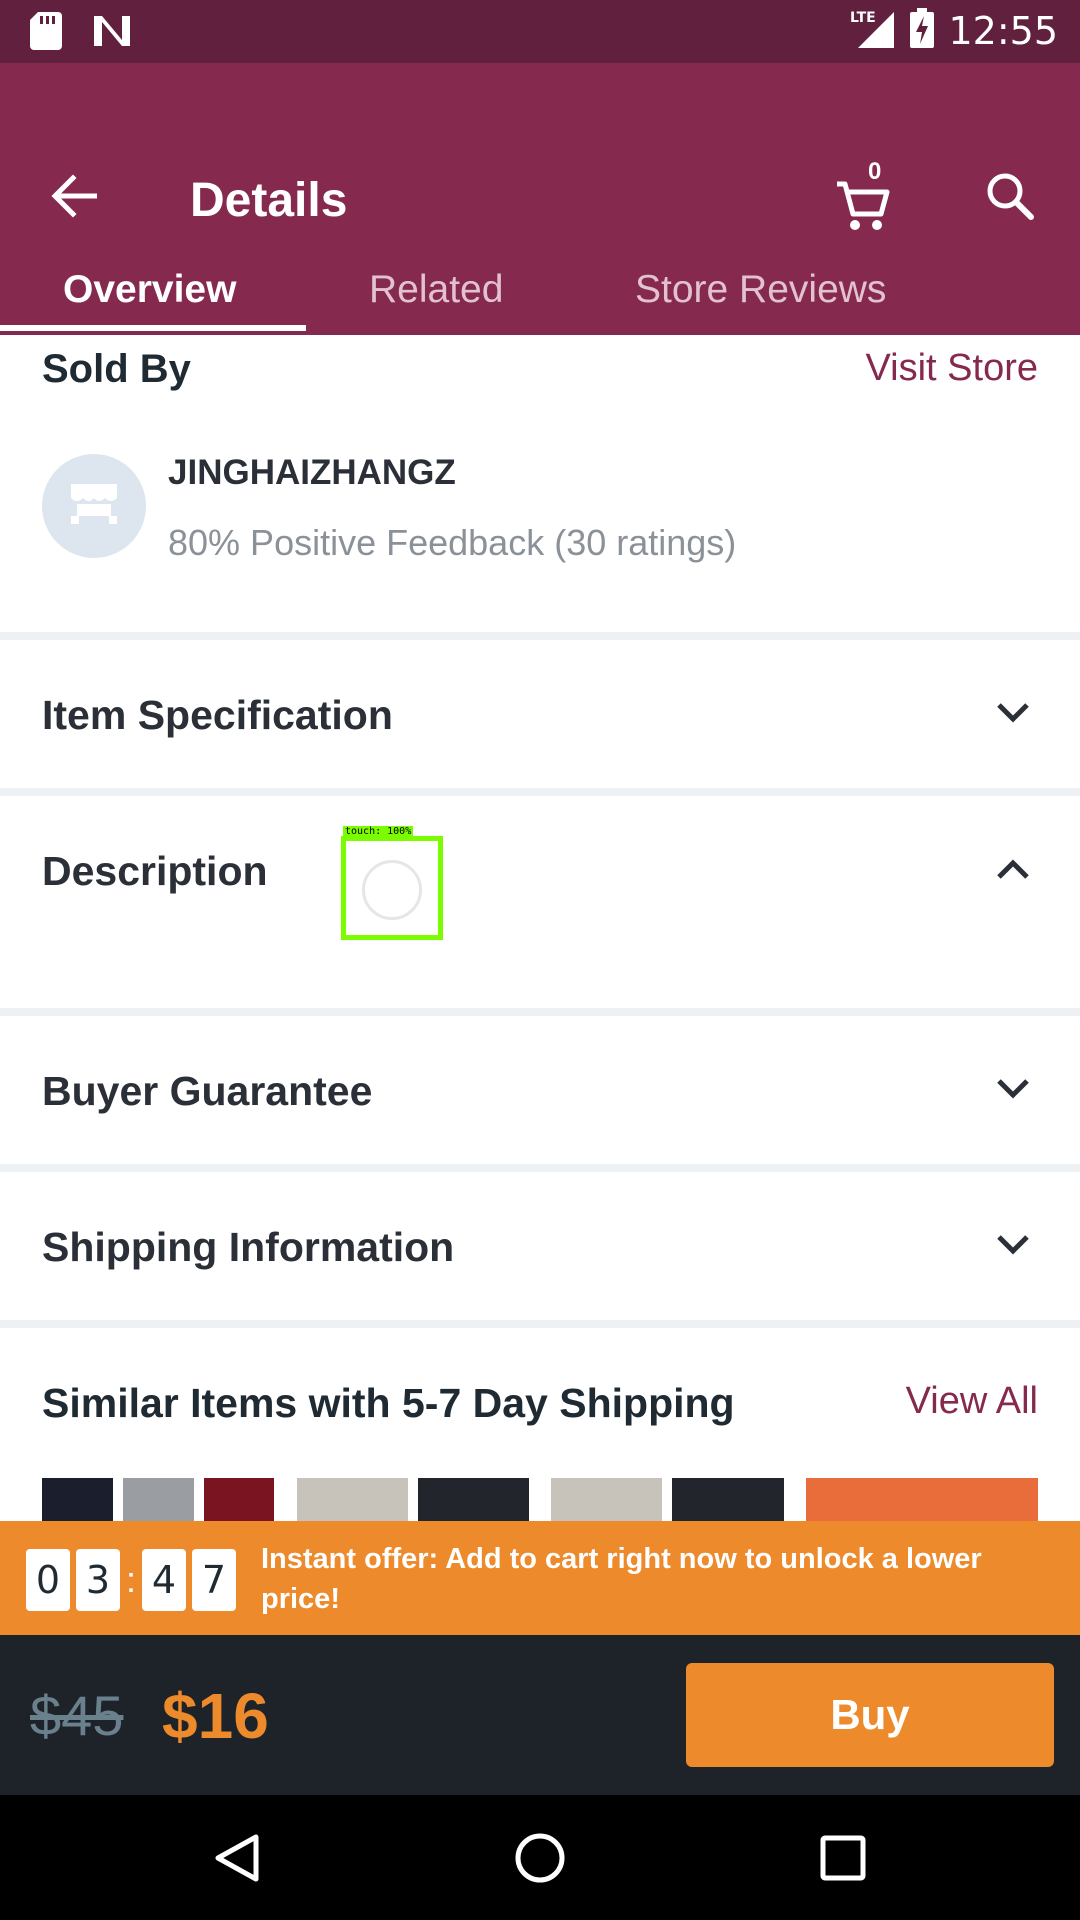  What do you see at coordinates (972, 1401) in the screenshot?
I see `view-all-link: View All` at bounding box center [972, 1401].